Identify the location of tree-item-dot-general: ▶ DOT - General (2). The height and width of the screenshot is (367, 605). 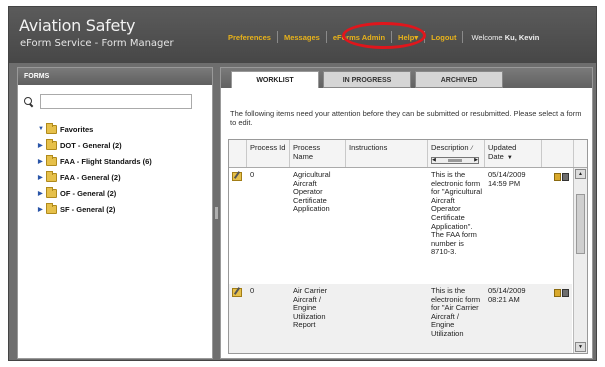
(95, 145).